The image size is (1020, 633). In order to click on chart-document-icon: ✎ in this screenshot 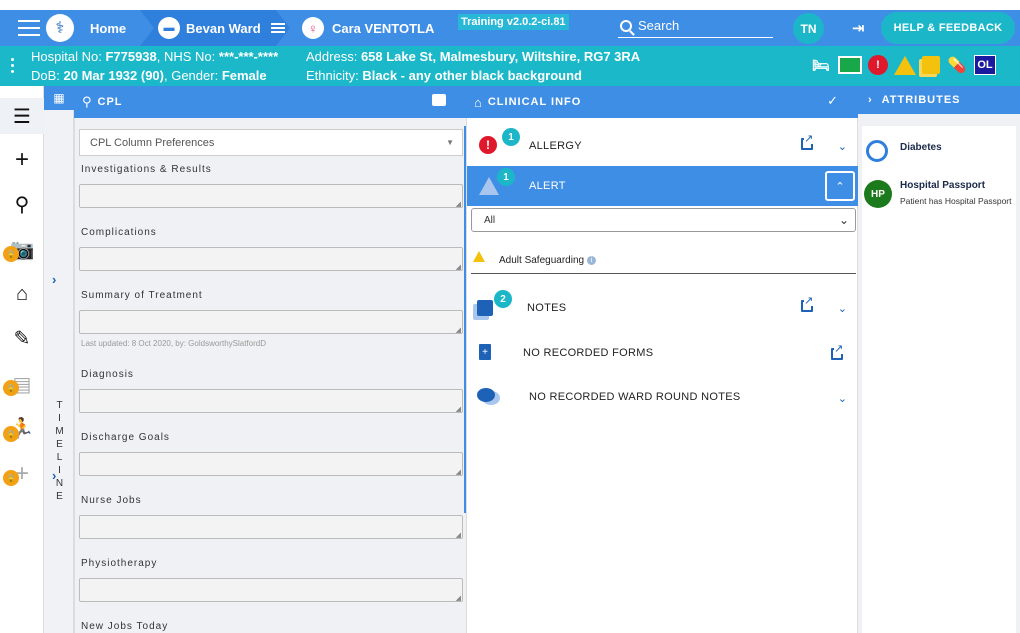, I will do `click(22, 338)`.